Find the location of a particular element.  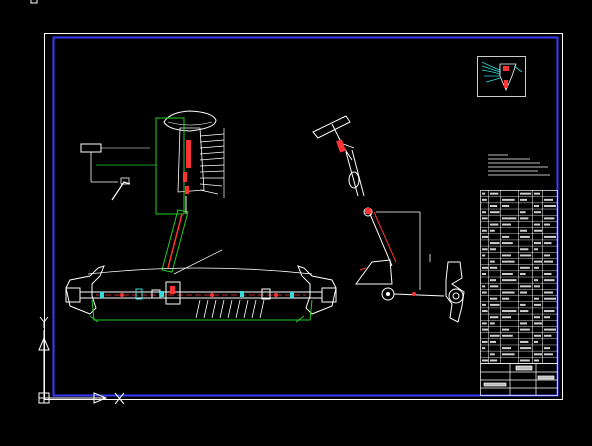

detail-view is located at coordinates (501, 76).